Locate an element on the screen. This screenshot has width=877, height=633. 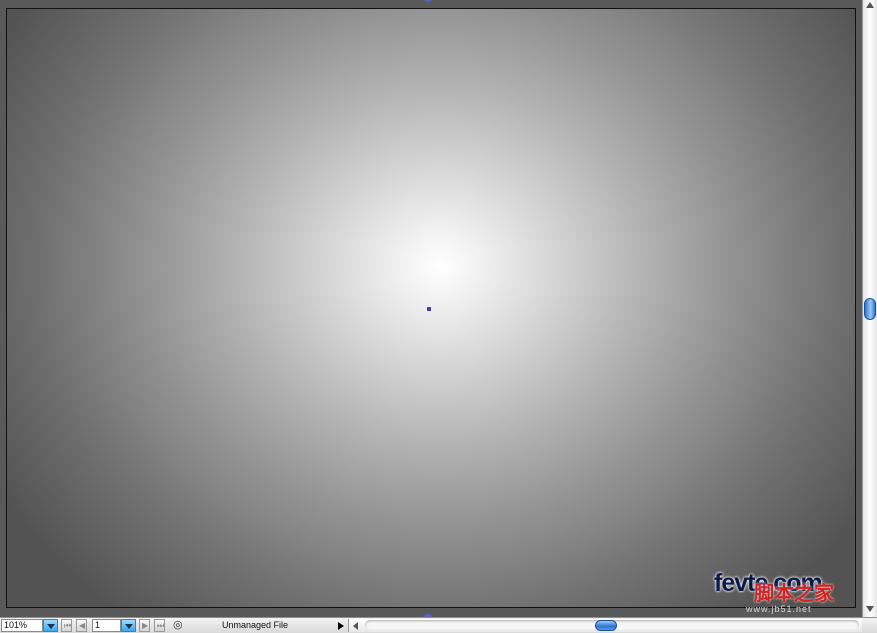
first-page-icon: ⏮ is located at coordinates (68, 625).